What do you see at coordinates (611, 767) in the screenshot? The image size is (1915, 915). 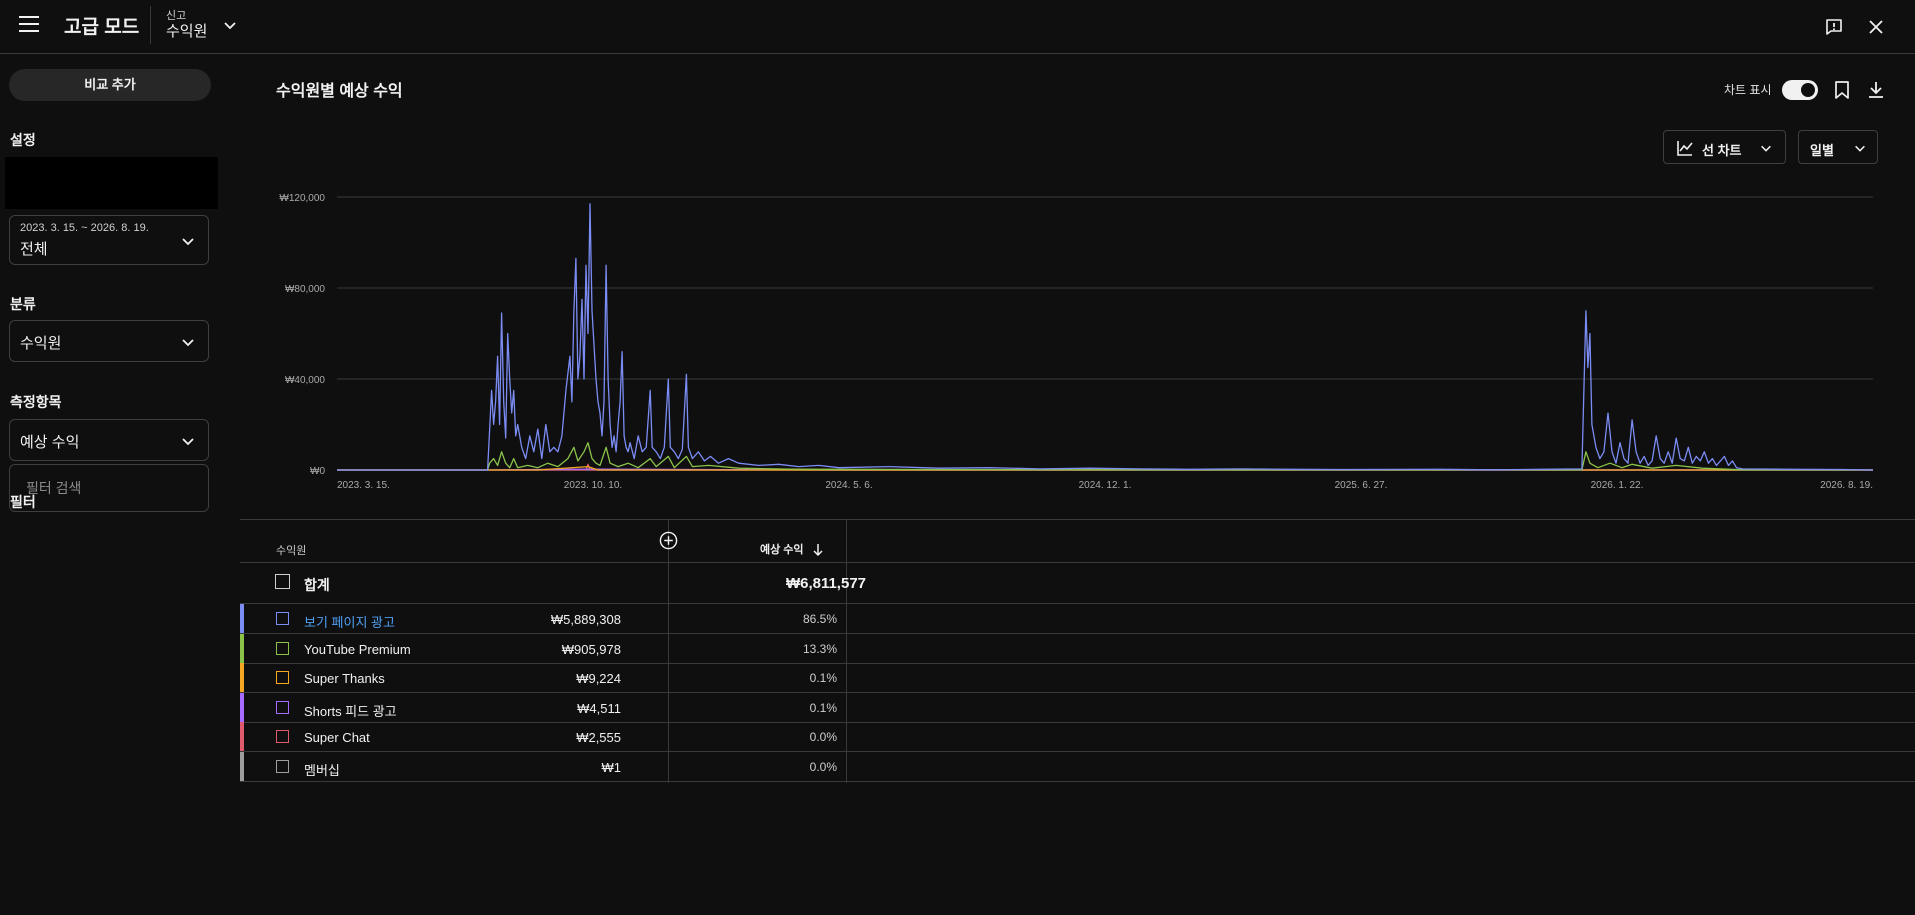 I see `revenue-value: ₩1` at bounding box center [611, 767].